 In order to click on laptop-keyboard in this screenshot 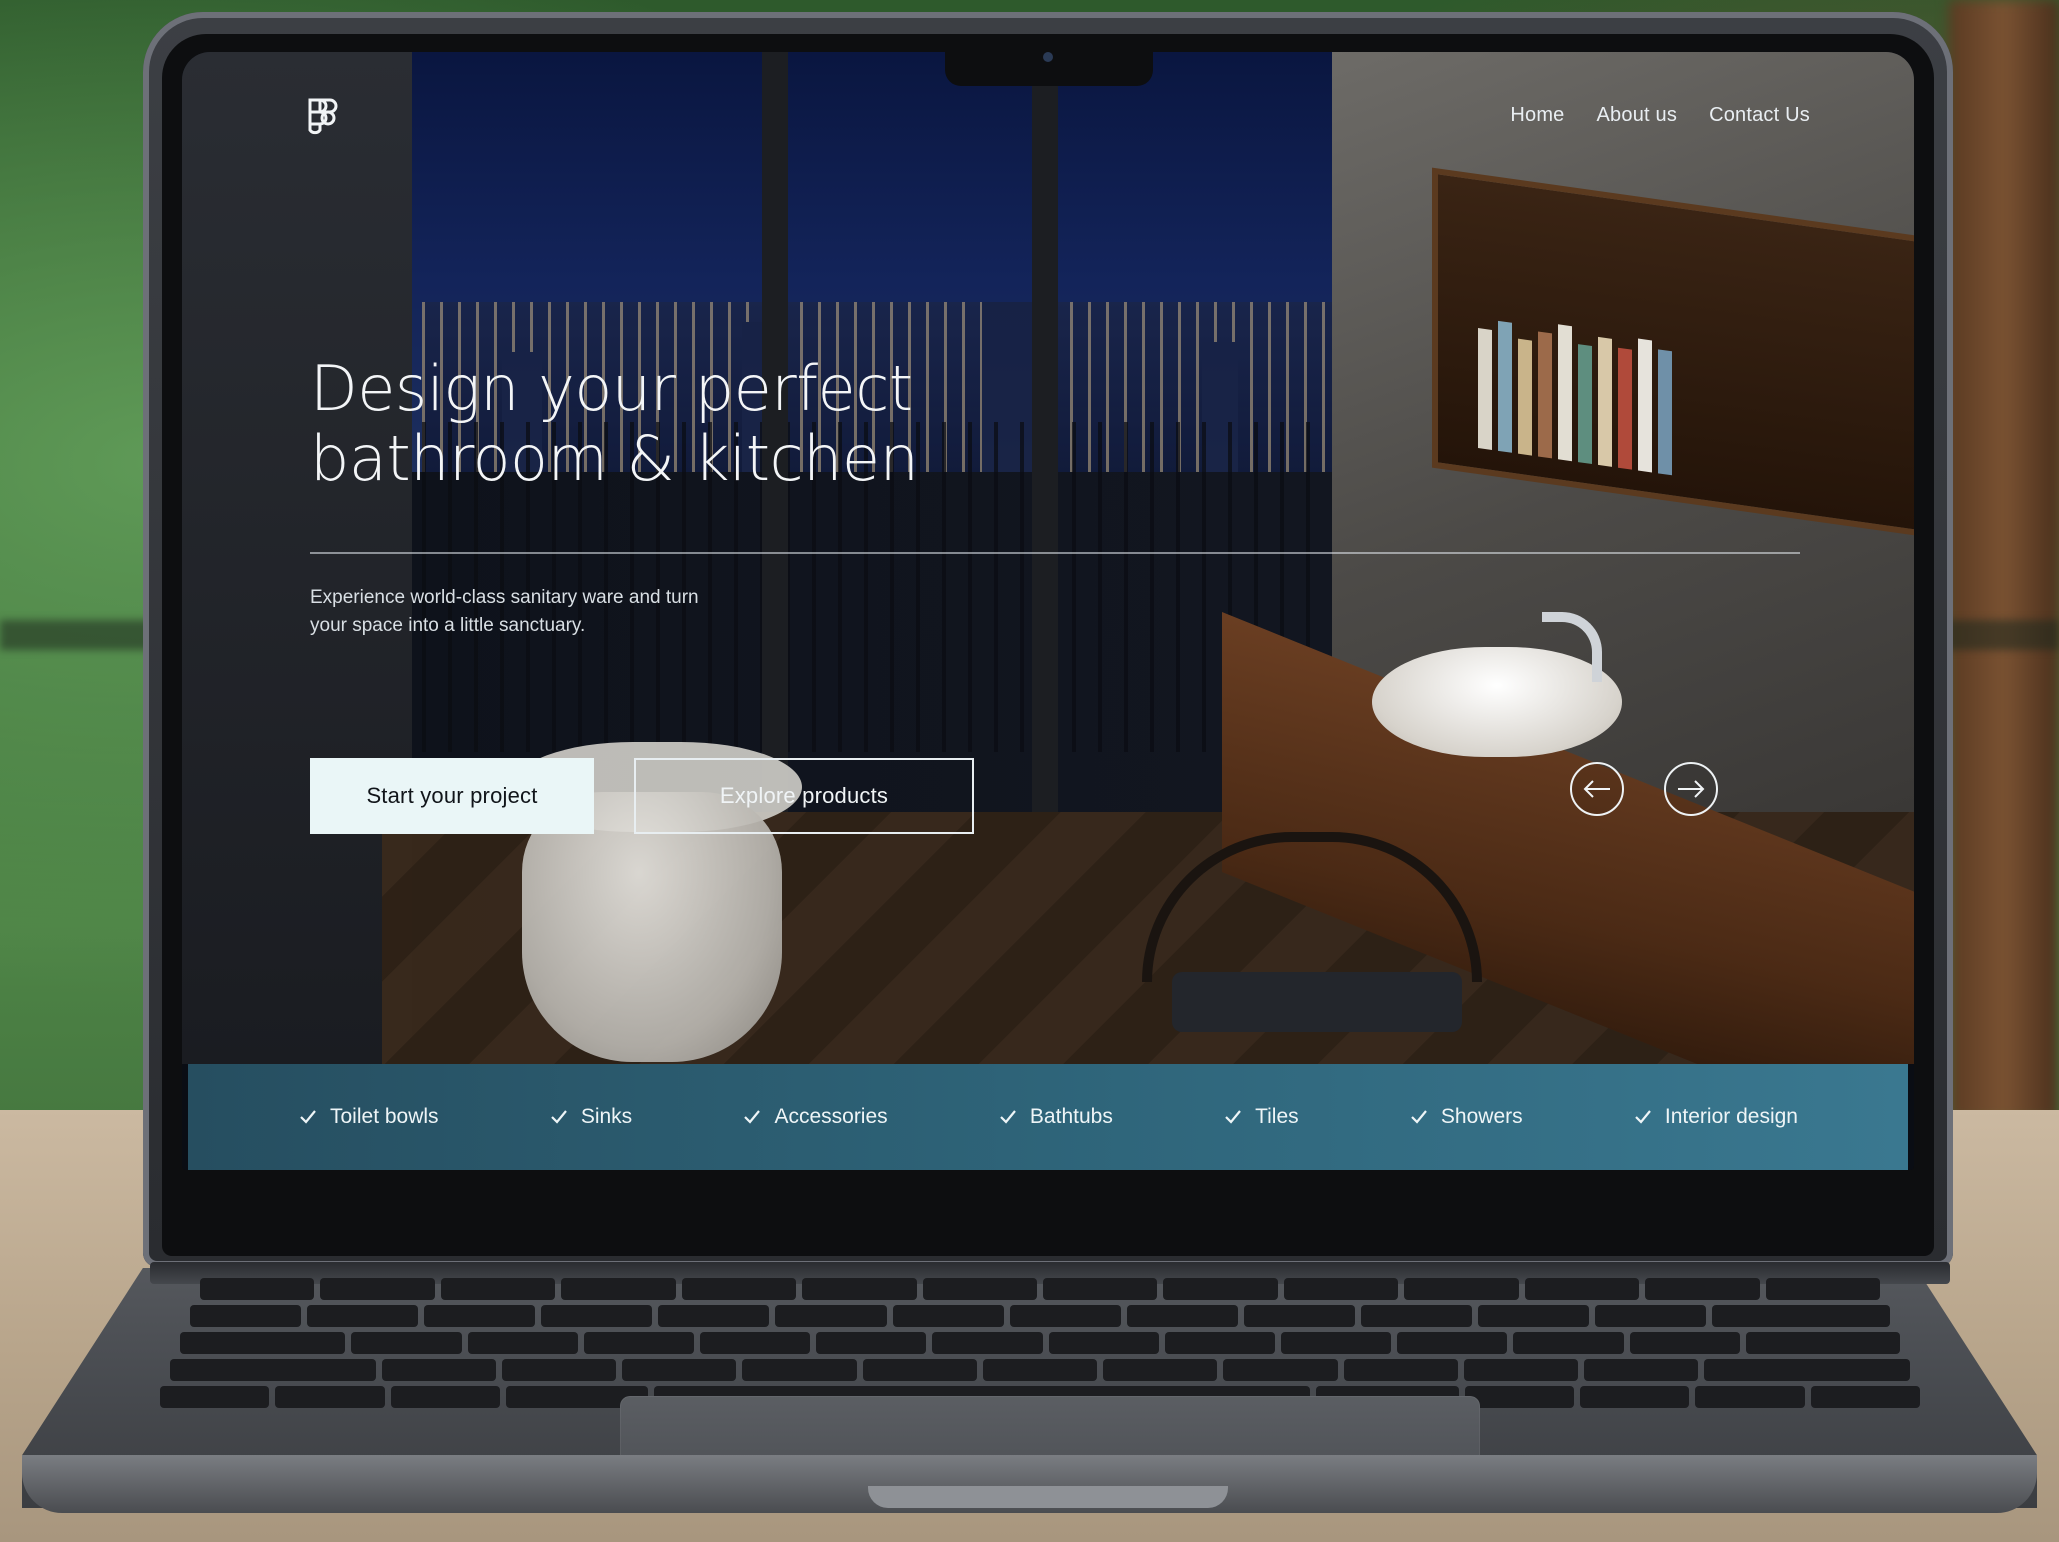, I will do `click(1040, 1343)`.